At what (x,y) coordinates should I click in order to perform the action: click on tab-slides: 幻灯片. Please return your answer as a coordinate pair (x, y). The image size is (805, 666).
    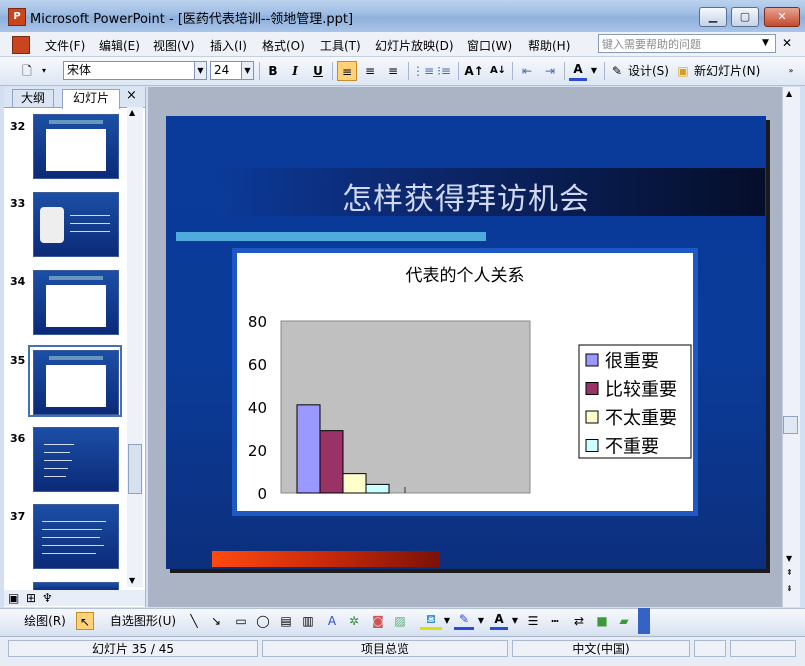
    Looking at the image, I should click on (91, 99).